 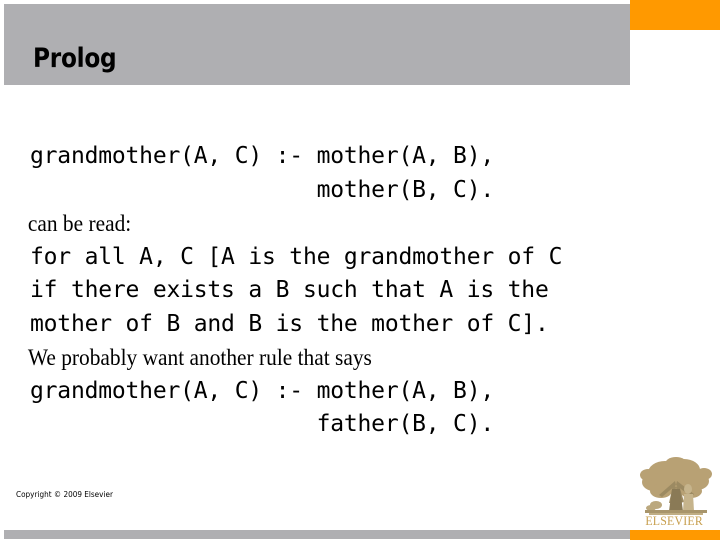 I want to click on footer-bar, so click(x=317, y=534).